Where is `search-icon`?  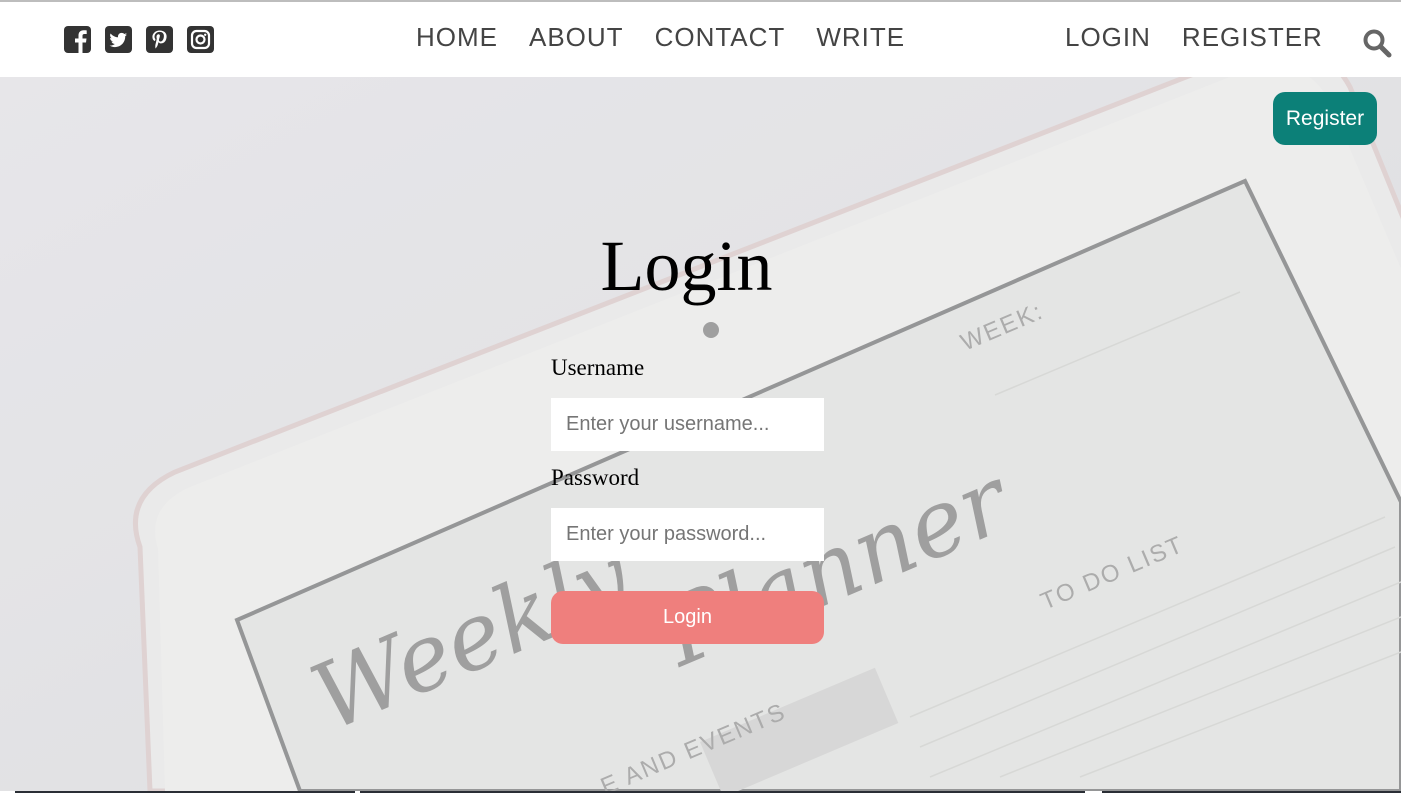
search-icon is located at coordinates (1377, 43).